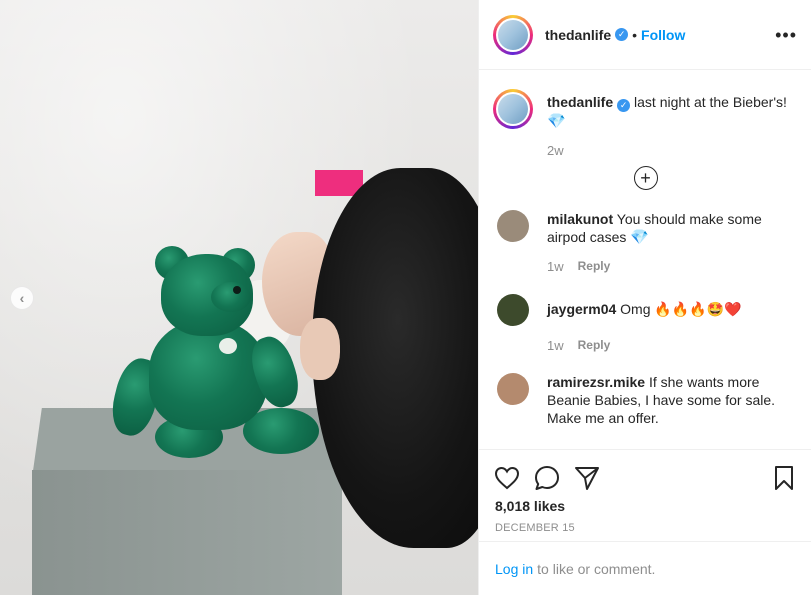 This screenshot has height=595, width=811. I want to click on comment-text: Omg, so click(635, 308).